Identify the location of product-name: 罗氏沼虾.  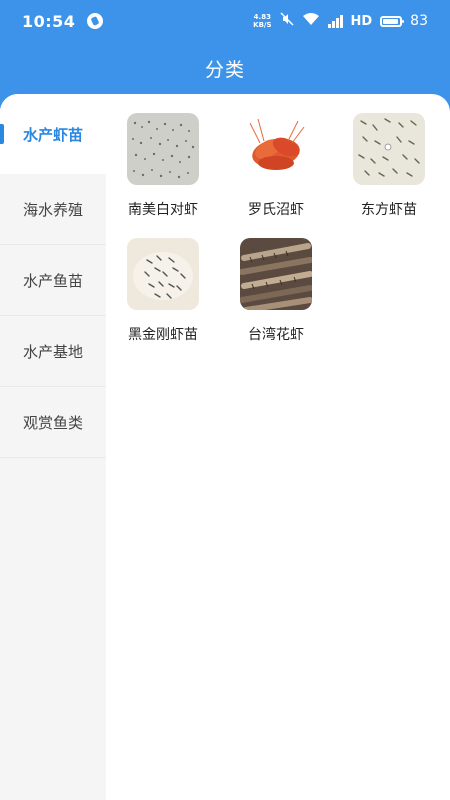
(276, 210).